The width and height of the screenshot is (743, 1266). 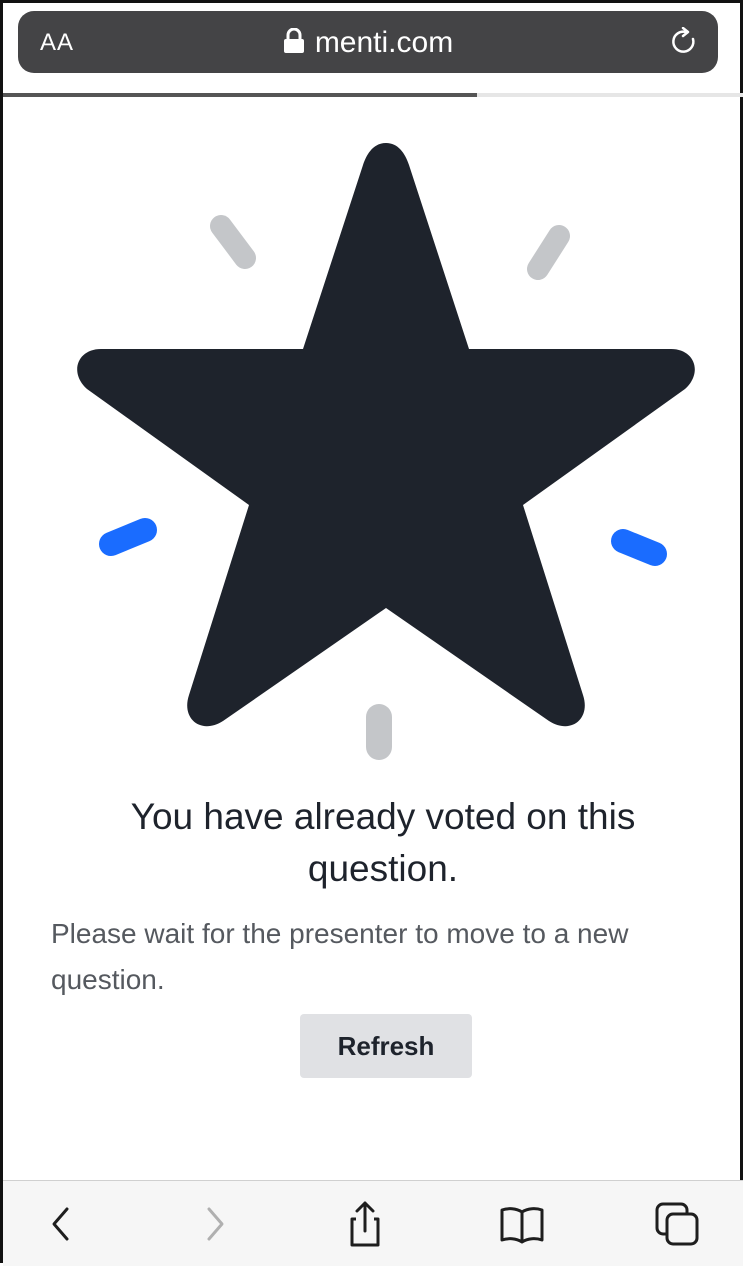 I want to click on sparkle-top-left, so click(x=233, y=242).